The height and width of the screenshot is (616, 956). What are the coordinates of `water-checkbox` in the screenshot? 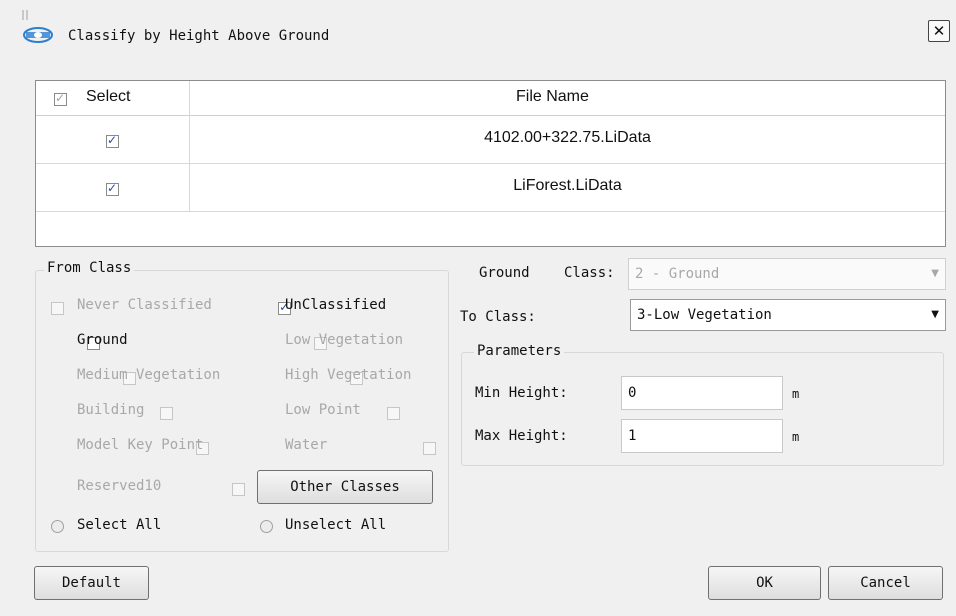 It's located at (429, 448).